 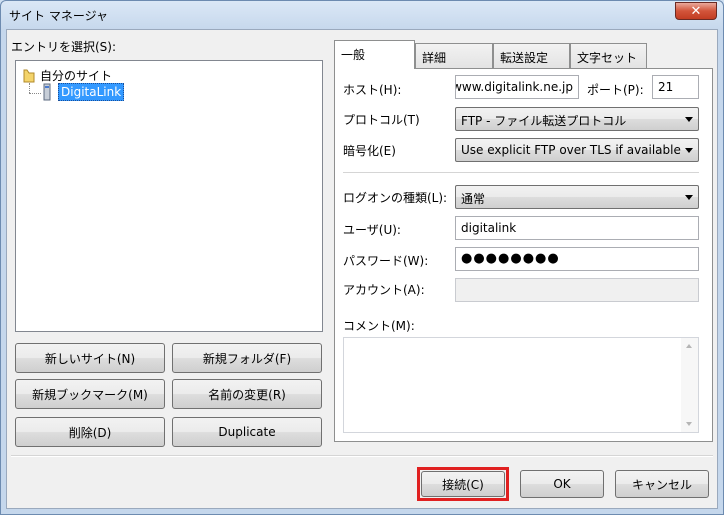 What do you see at coordinates (386, 261) in the screenshot?
I see `password-label: パスワード(W):` at bounding box center [386, 261].